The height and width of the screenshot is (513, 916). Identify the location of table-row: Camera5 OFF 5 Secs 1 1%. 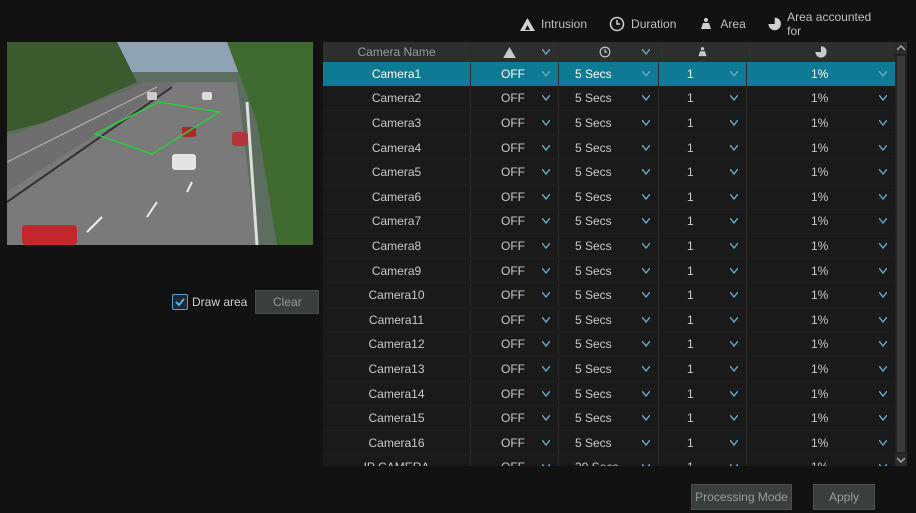
(609, 172).